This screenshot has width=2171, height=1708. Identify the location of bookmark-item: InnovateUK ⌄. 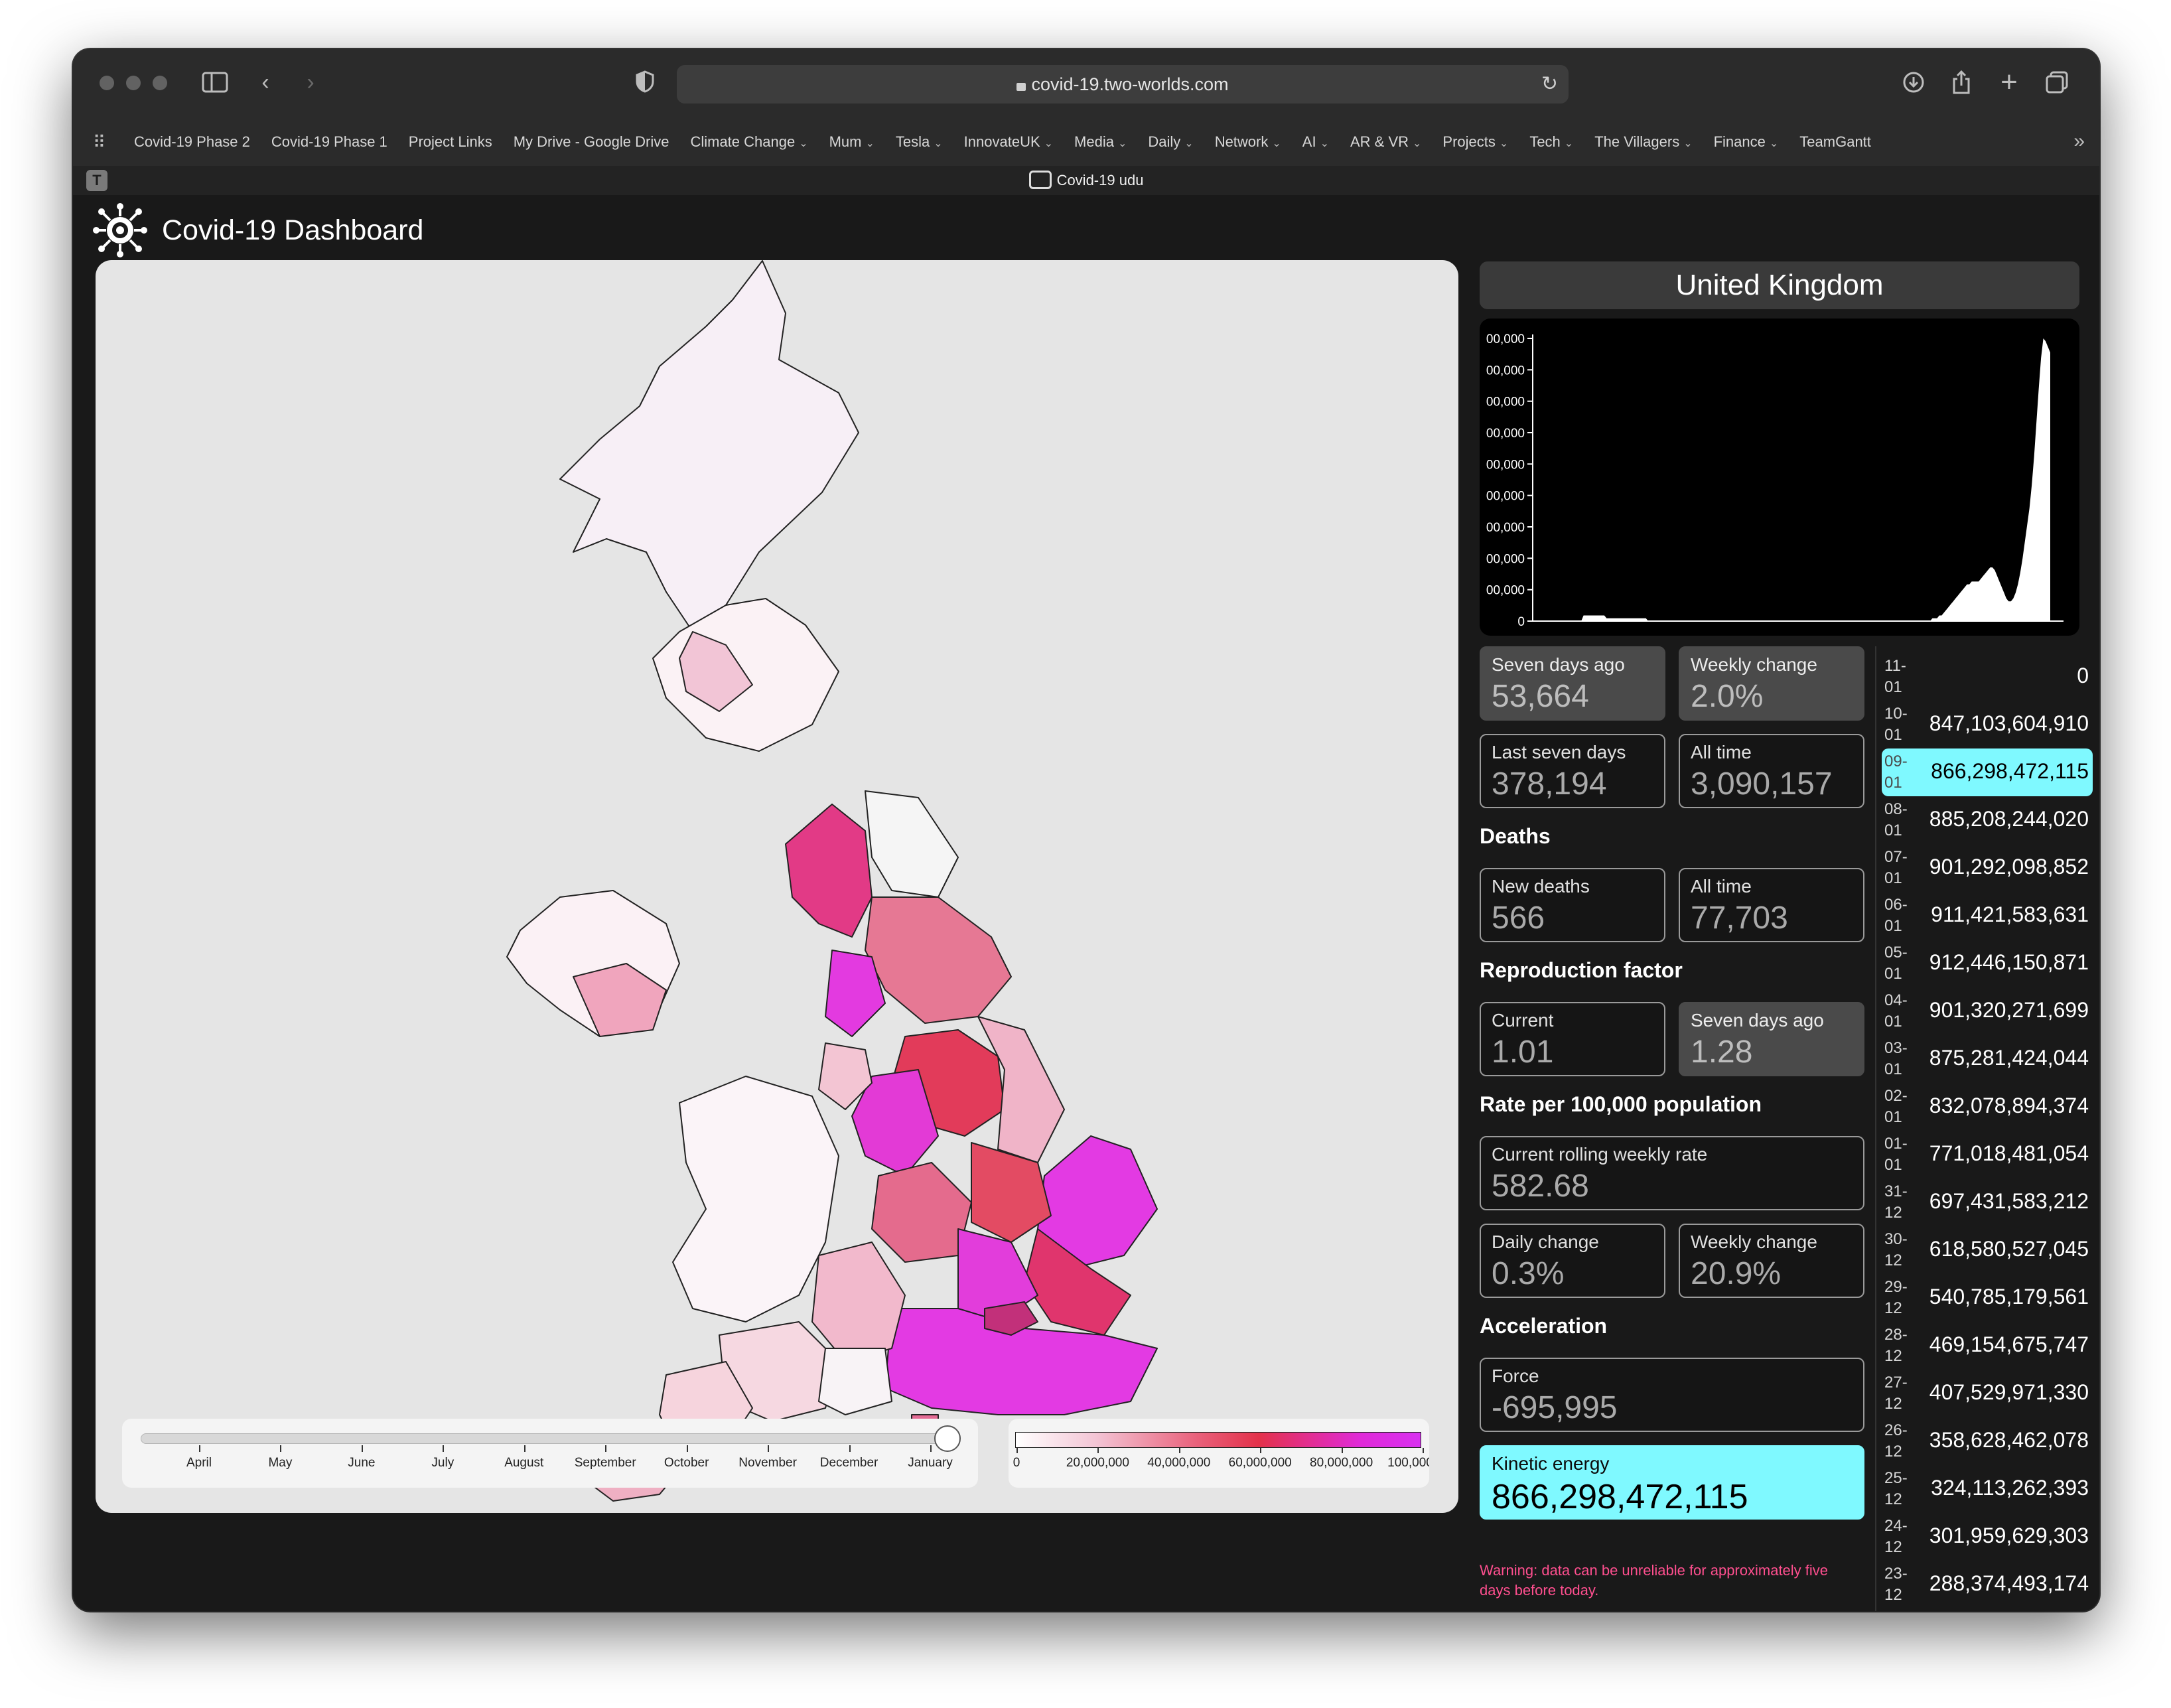
(1008, 142).